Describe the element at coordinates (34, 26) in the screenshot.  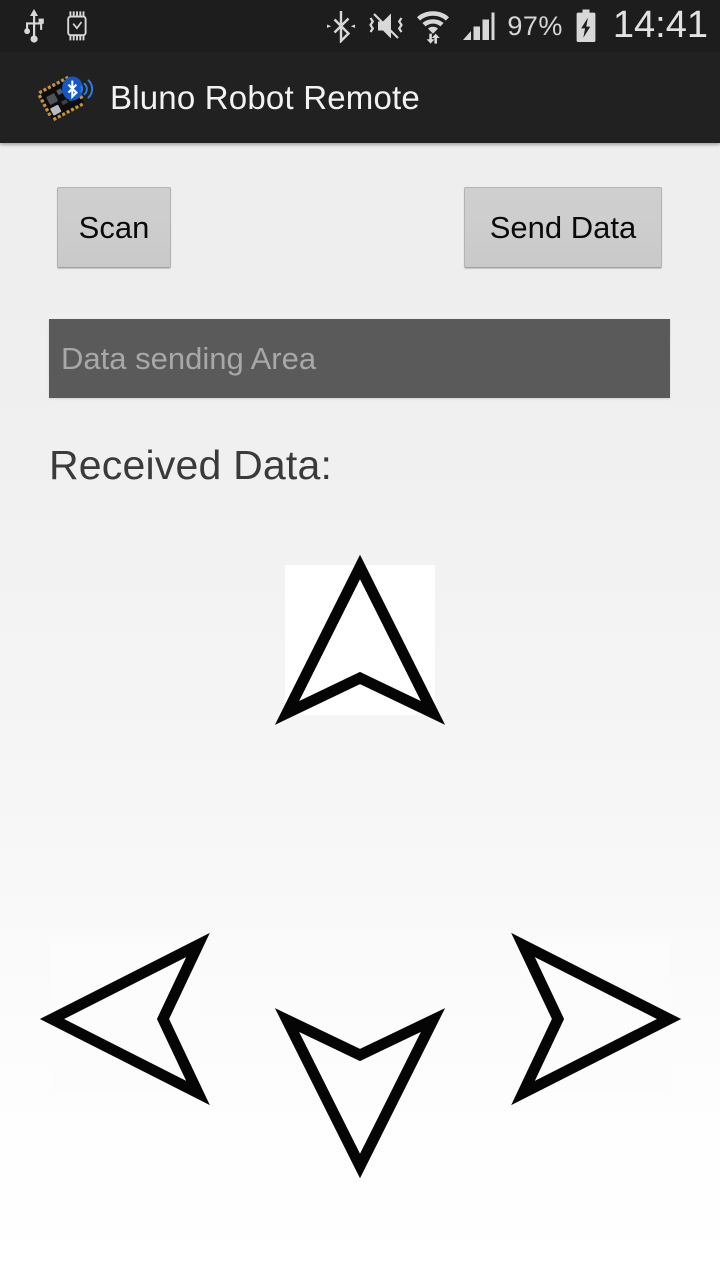
I see `usb-icon` at that location.